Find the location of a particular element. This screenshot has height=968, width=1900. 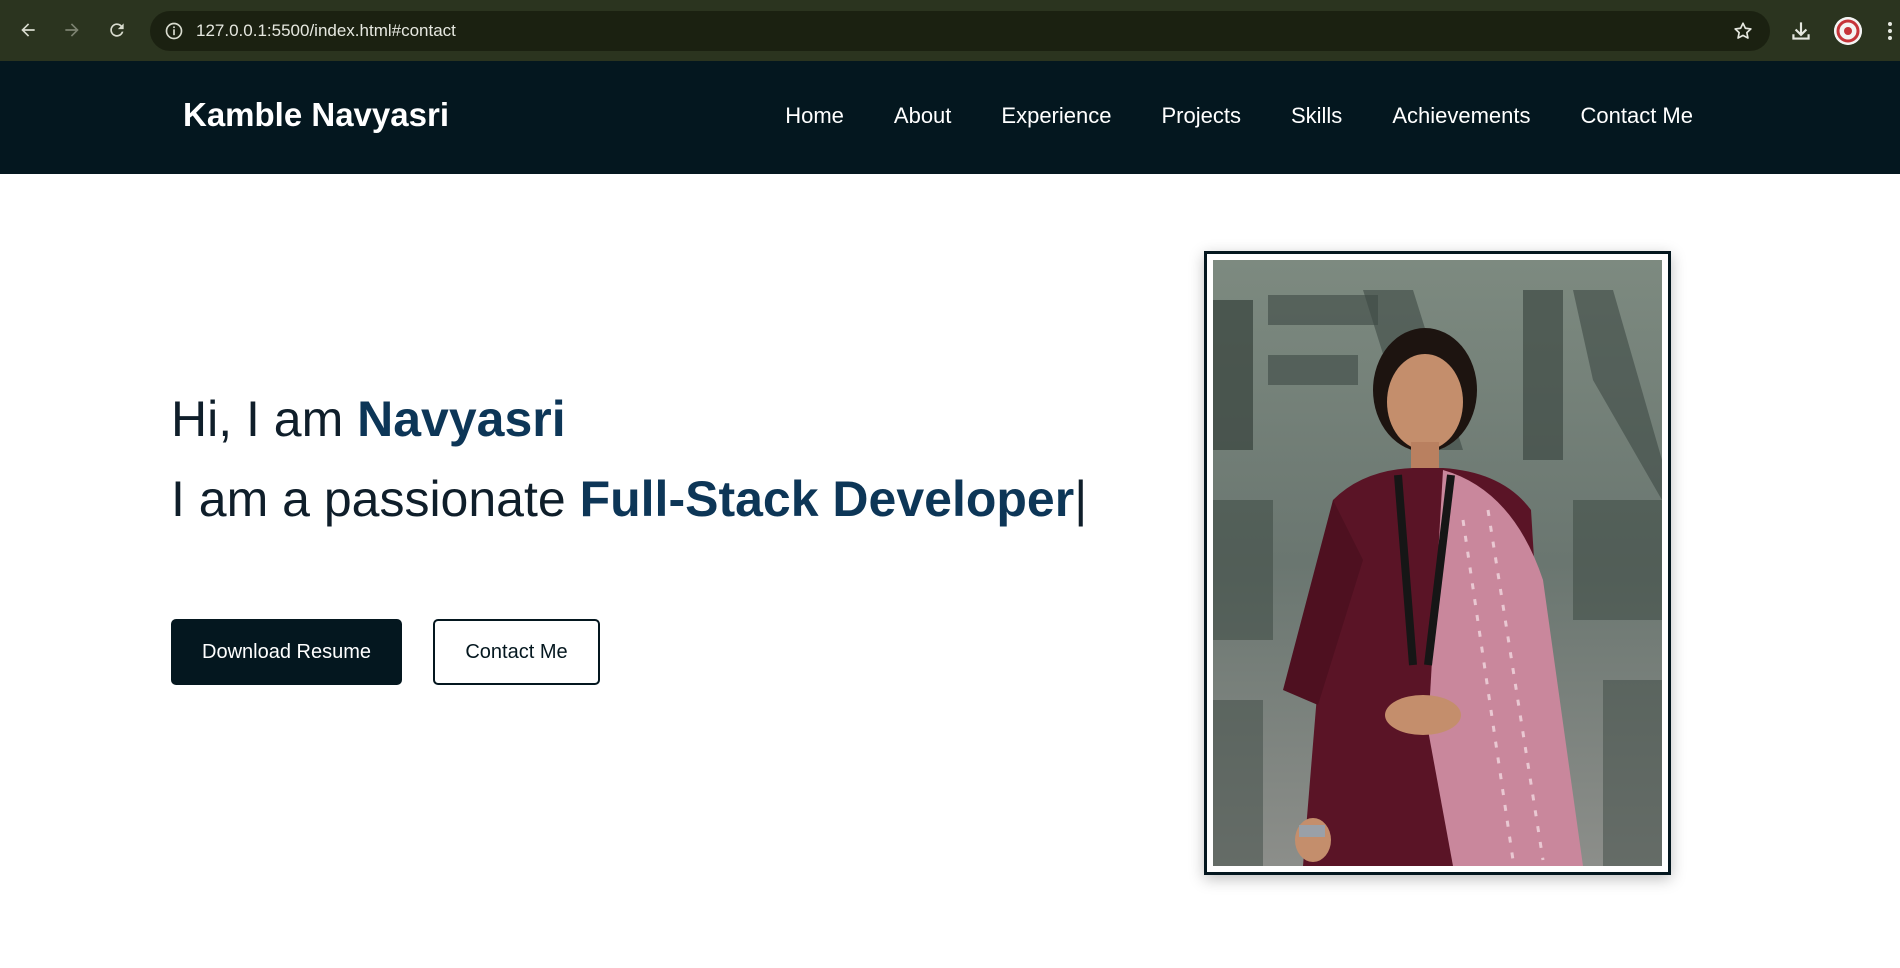

nav-projects: Projects is located at coordinates (1200, 116).